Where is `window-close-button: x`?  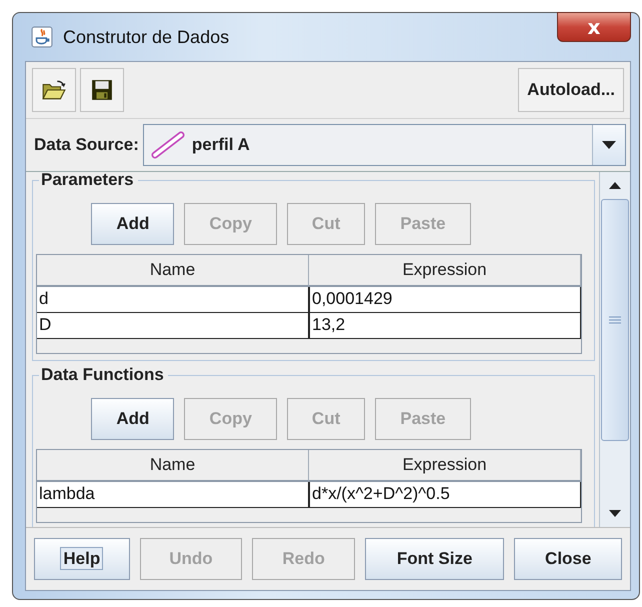
window-close-button: x is located at coordinates (594, 27).